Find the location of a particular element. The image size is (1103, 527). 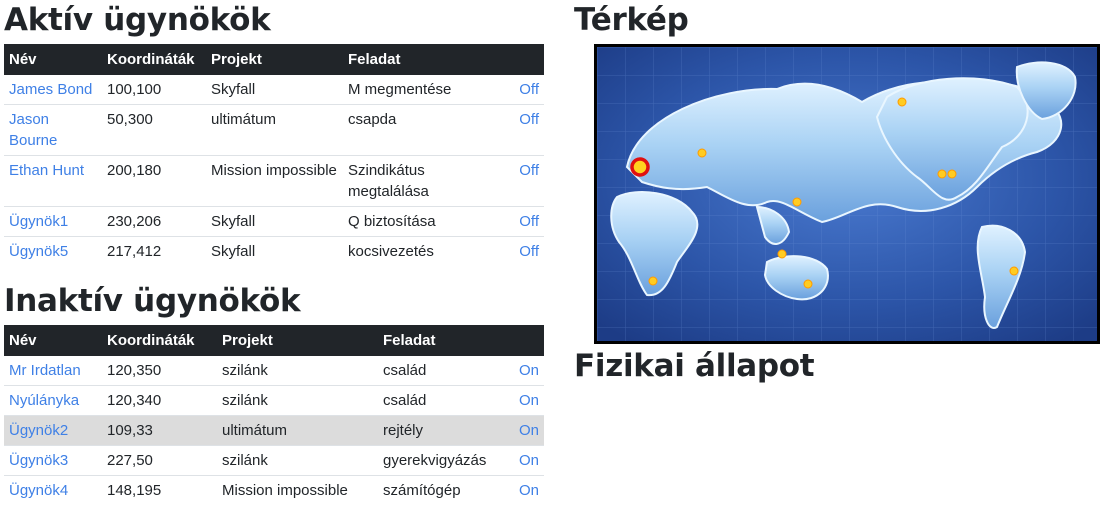

agent-coords: 227,50 is located at coordinates (159, 460).